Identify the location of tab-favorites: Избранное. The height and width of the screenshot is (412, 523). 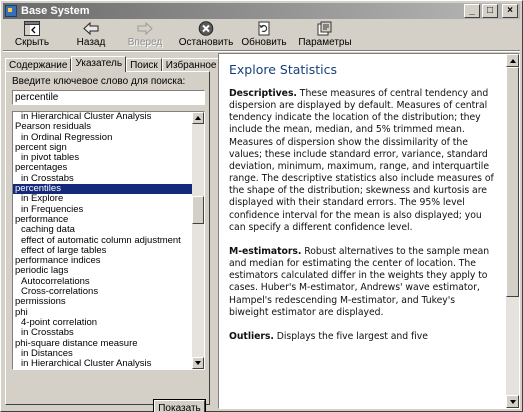
(191, 65).